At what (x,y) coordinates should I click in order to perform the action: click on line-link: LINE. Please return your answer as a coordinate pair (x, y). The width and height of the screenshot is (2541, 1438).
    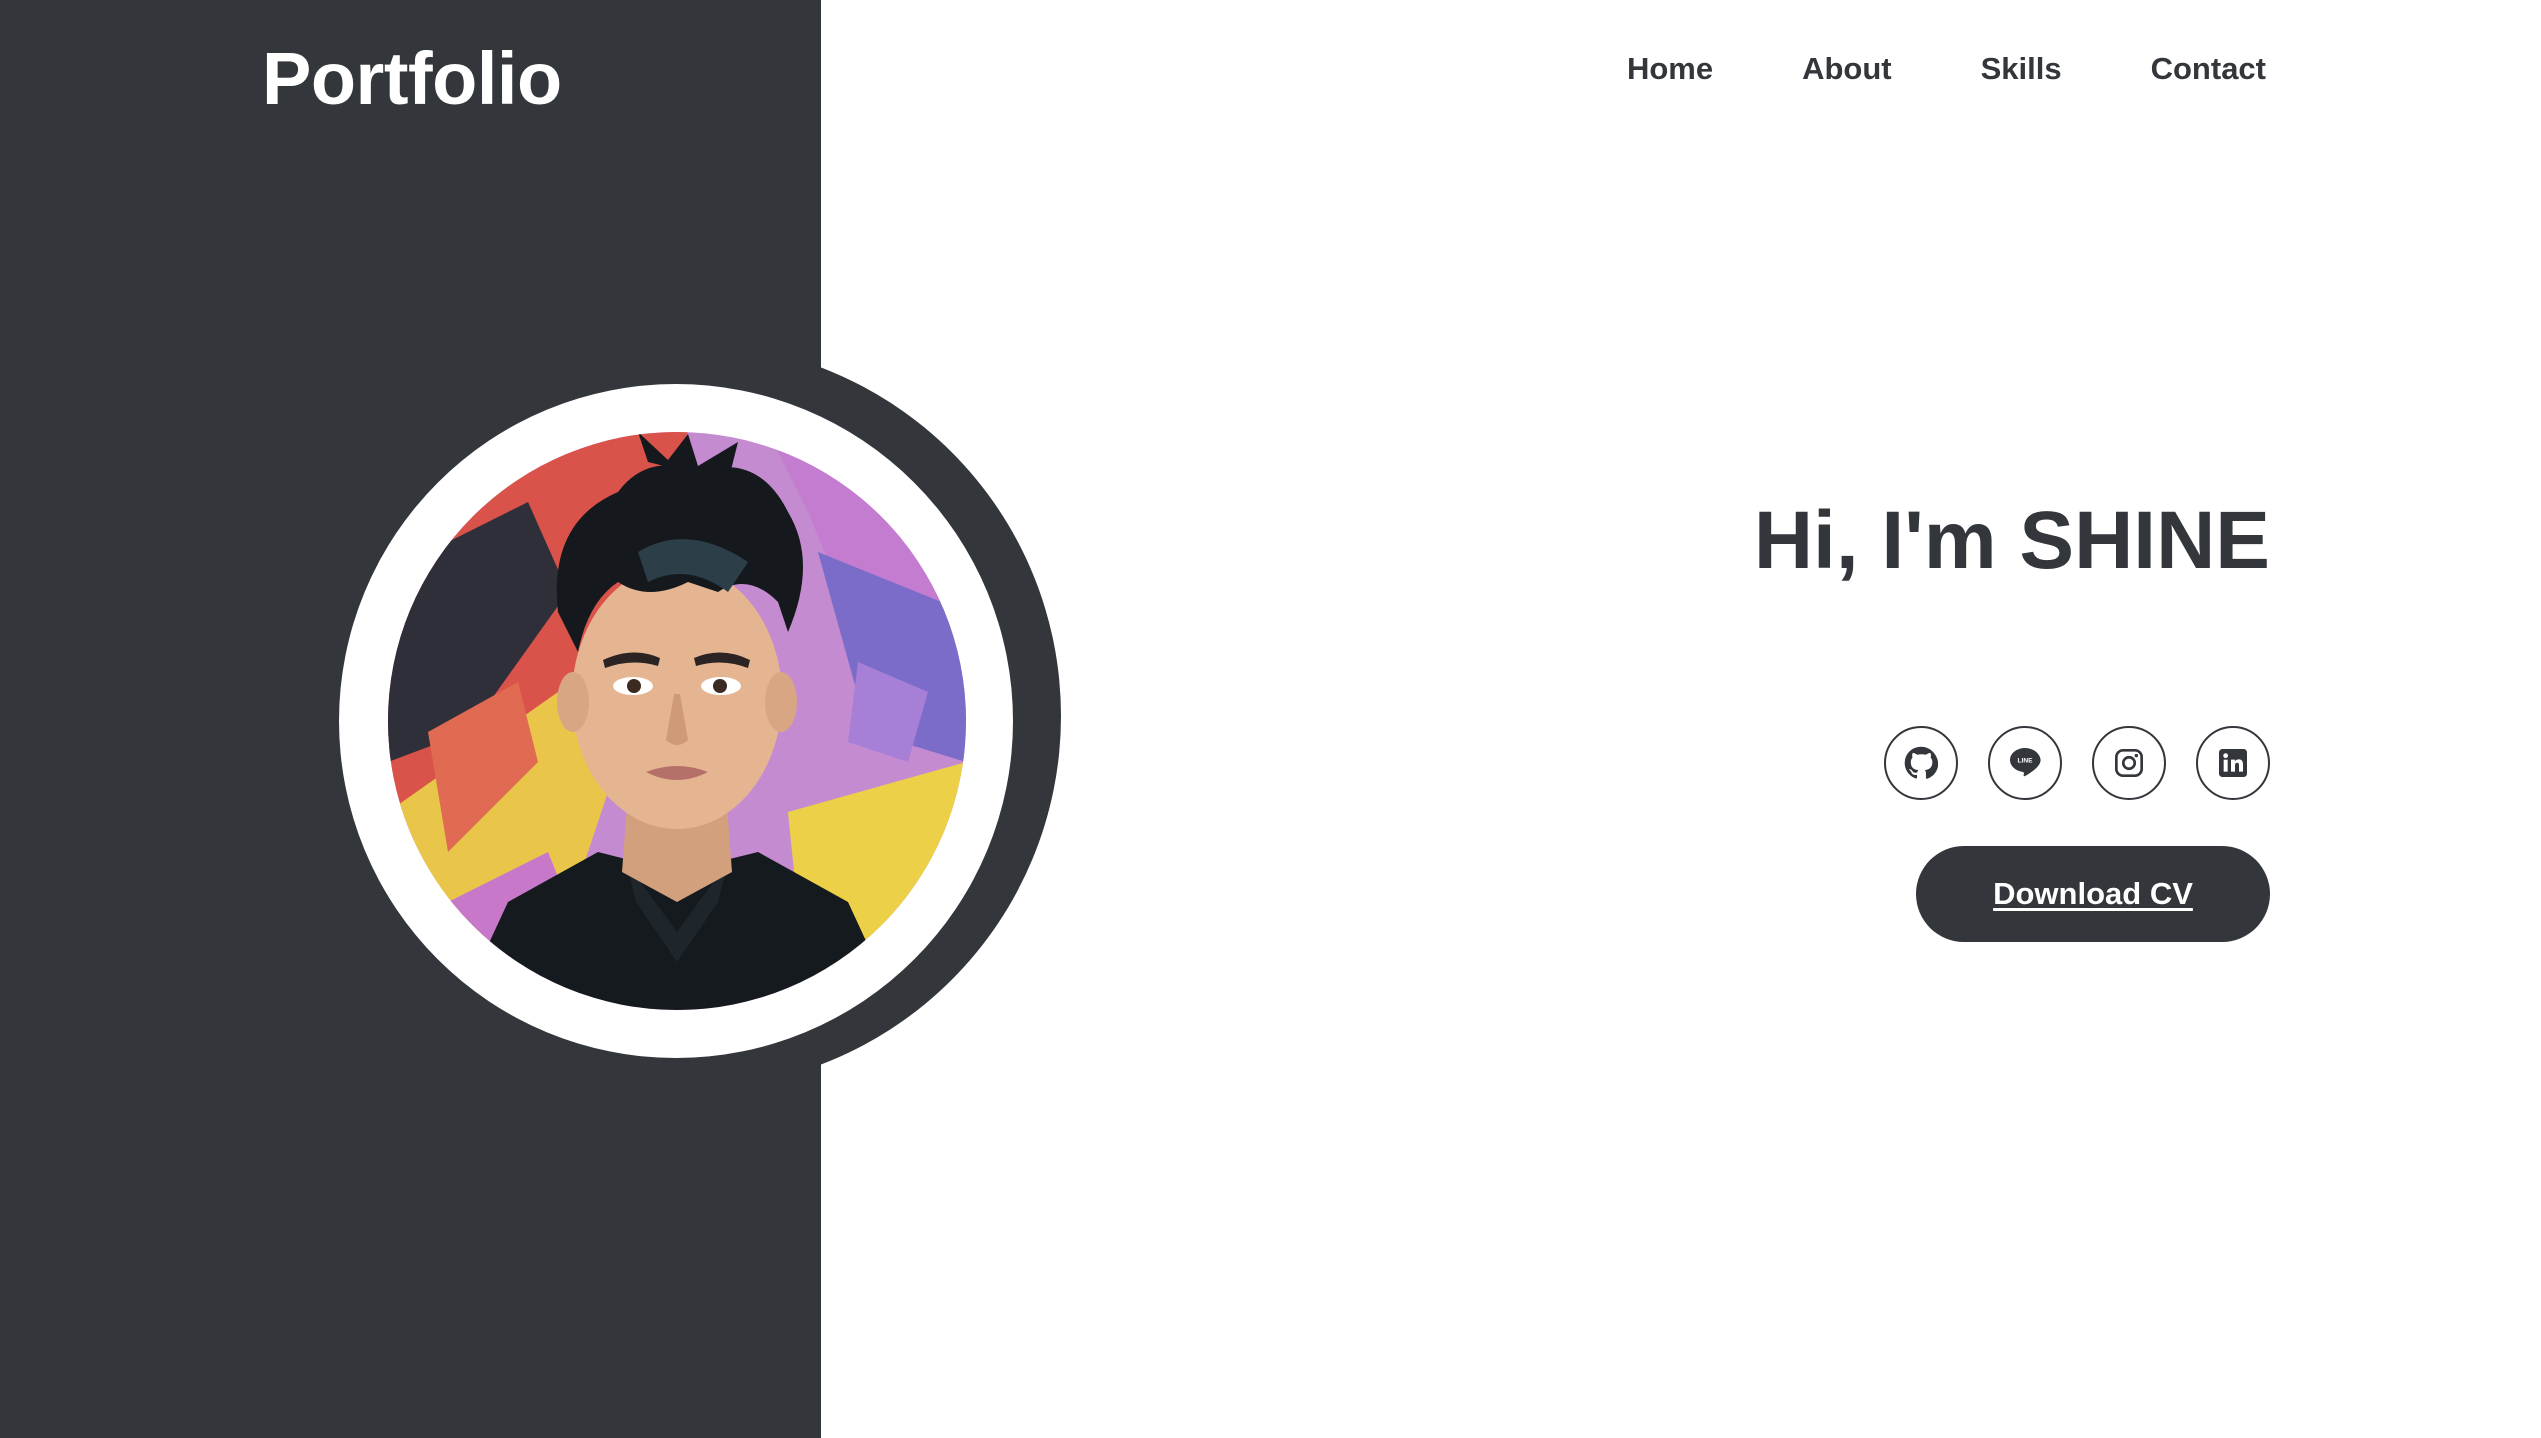
    Looking at the image, I should click on (2025, 763).